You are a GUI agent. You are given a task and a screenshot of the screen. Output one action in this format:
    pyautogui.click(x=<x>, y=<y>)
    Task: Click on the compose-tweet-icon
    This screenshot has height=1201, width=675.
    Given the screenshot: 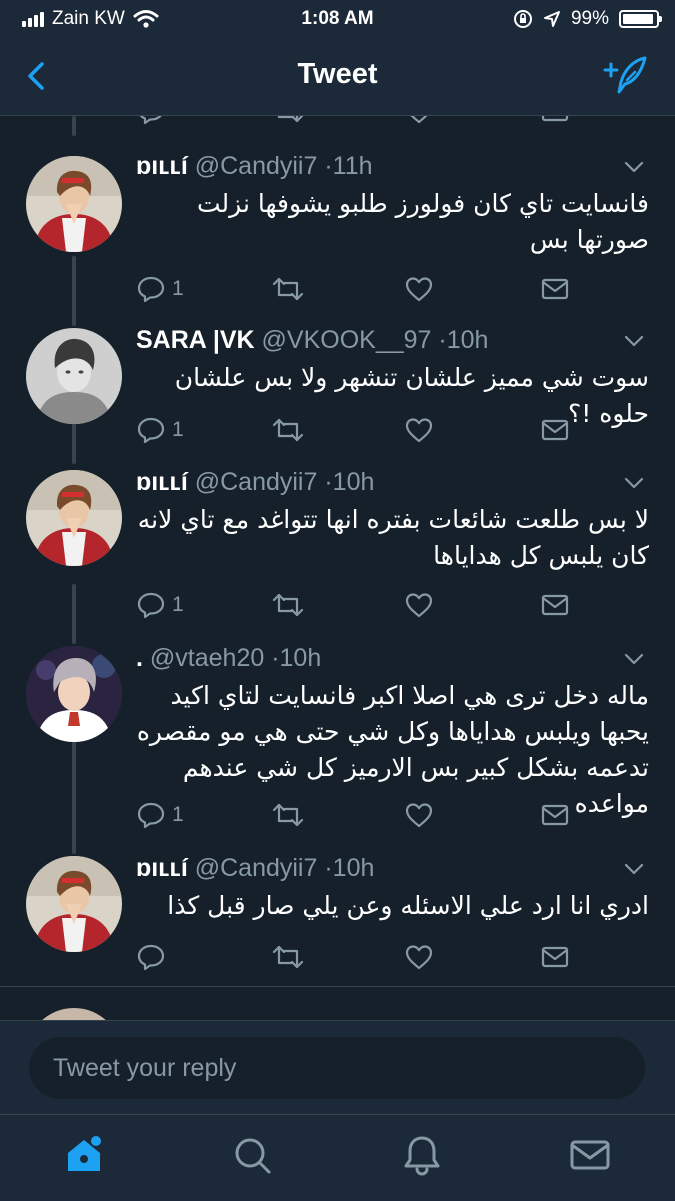 What is the action you would take?
    pyautogui.click(x=626, y=75)
    